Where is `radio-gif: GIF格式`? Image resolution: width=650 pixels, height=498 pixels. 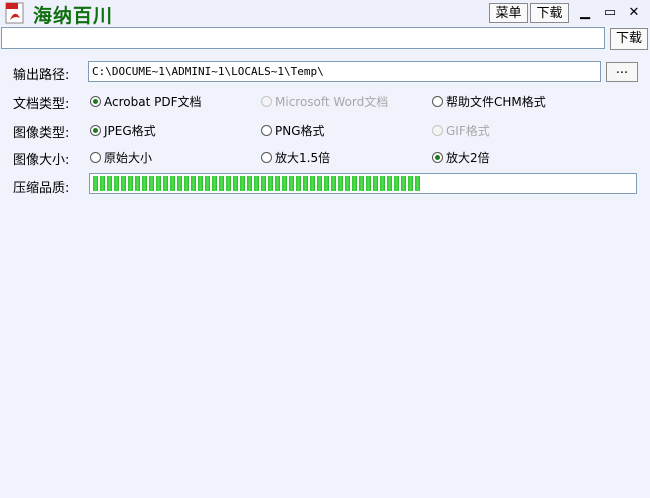 radio-gif: GIF格式 is located at coordinates (461, 130).